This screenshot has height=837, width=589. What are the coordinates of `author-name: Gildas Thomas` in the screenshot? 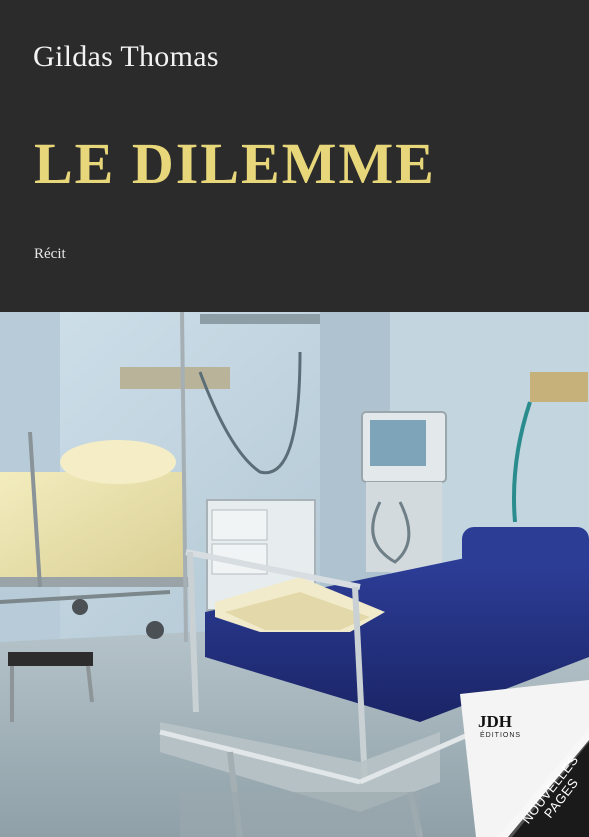 It's located at (126, 56).